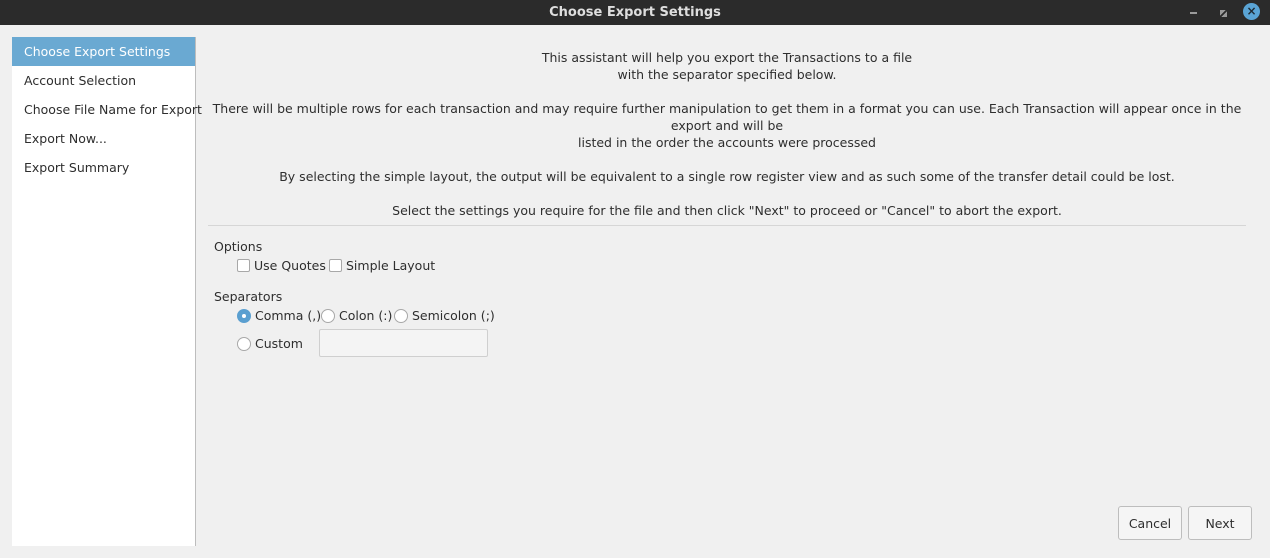 The width and height of the screenshot is (1270, 558). I want to click on colon-radio: Colon (:), so click(356, 315).